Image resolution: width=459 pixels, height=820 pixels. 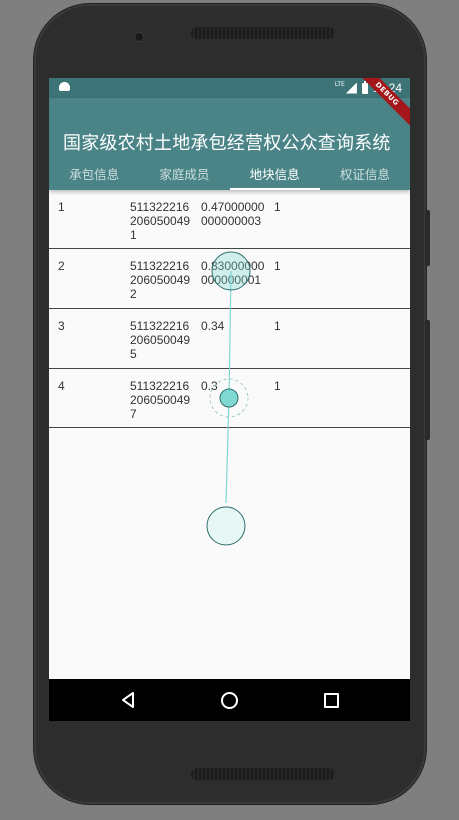 I want to click on parcel-code: 5113222162060500495, so click(x=160, y=340).